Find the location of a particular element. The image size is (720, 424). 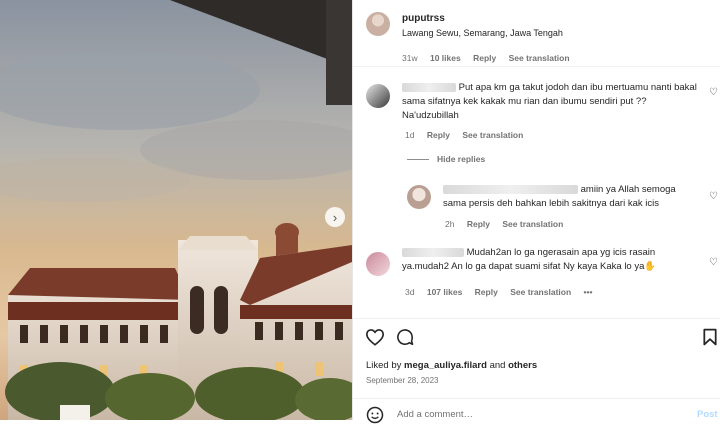

heart-icon is located at coordinates (375, 337).